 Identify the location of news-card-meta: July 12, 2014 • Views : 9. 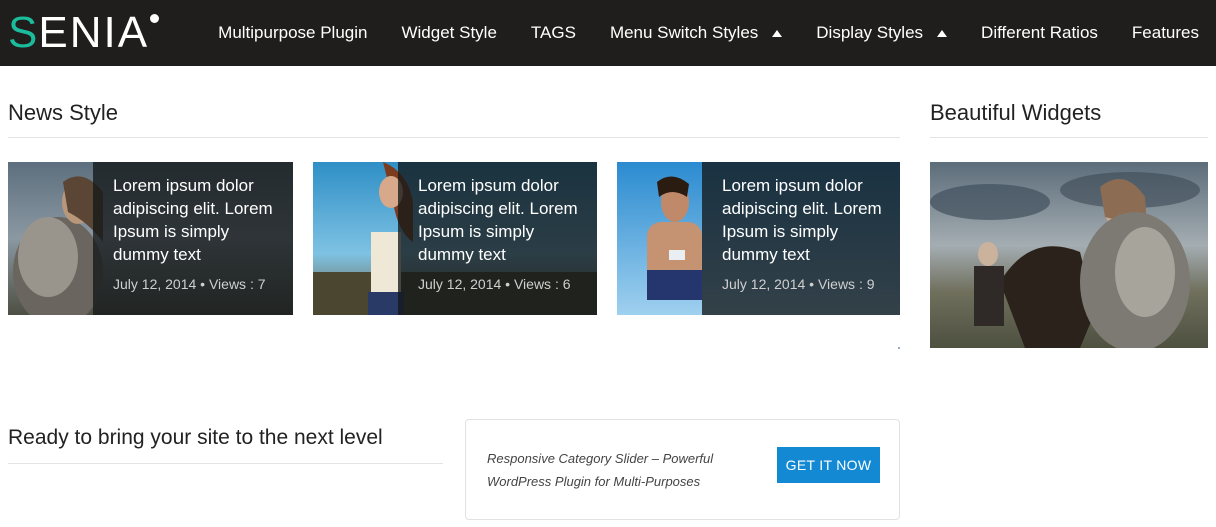
(798, 284).